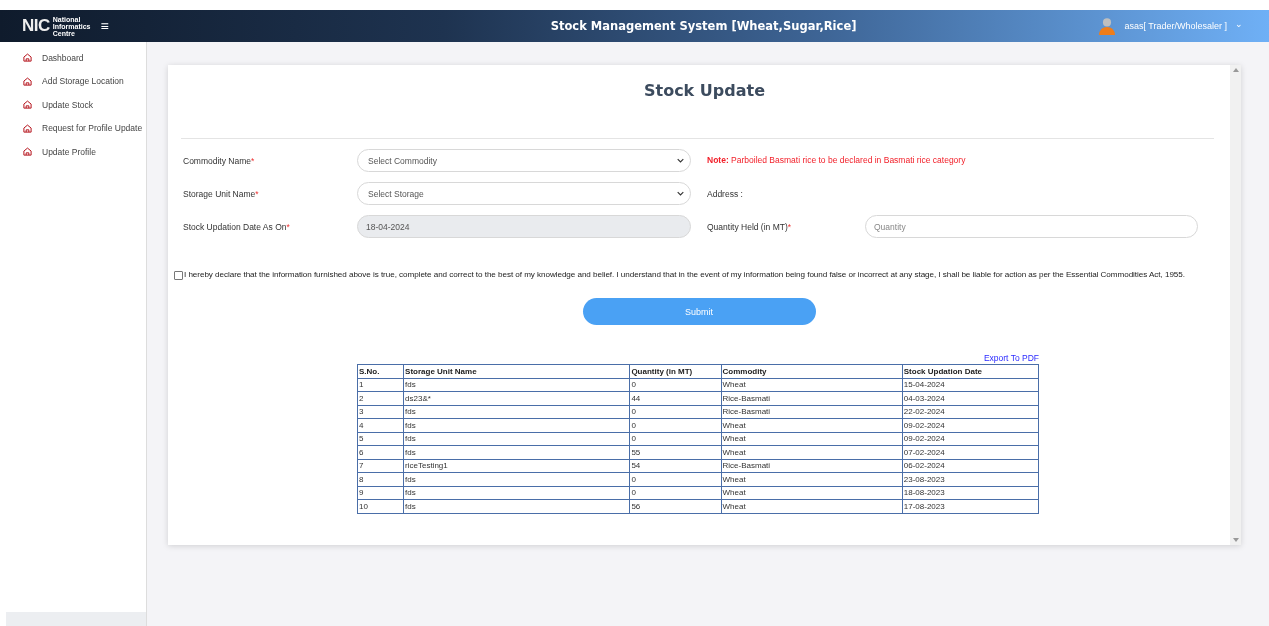 This screenshot has height=626, width=1269. Describe the element at coordinates (836, 160) in the screenshot. I see `note-text: Note: Parboiled Basmati rice to be declared in Basmati rice category` at that location.